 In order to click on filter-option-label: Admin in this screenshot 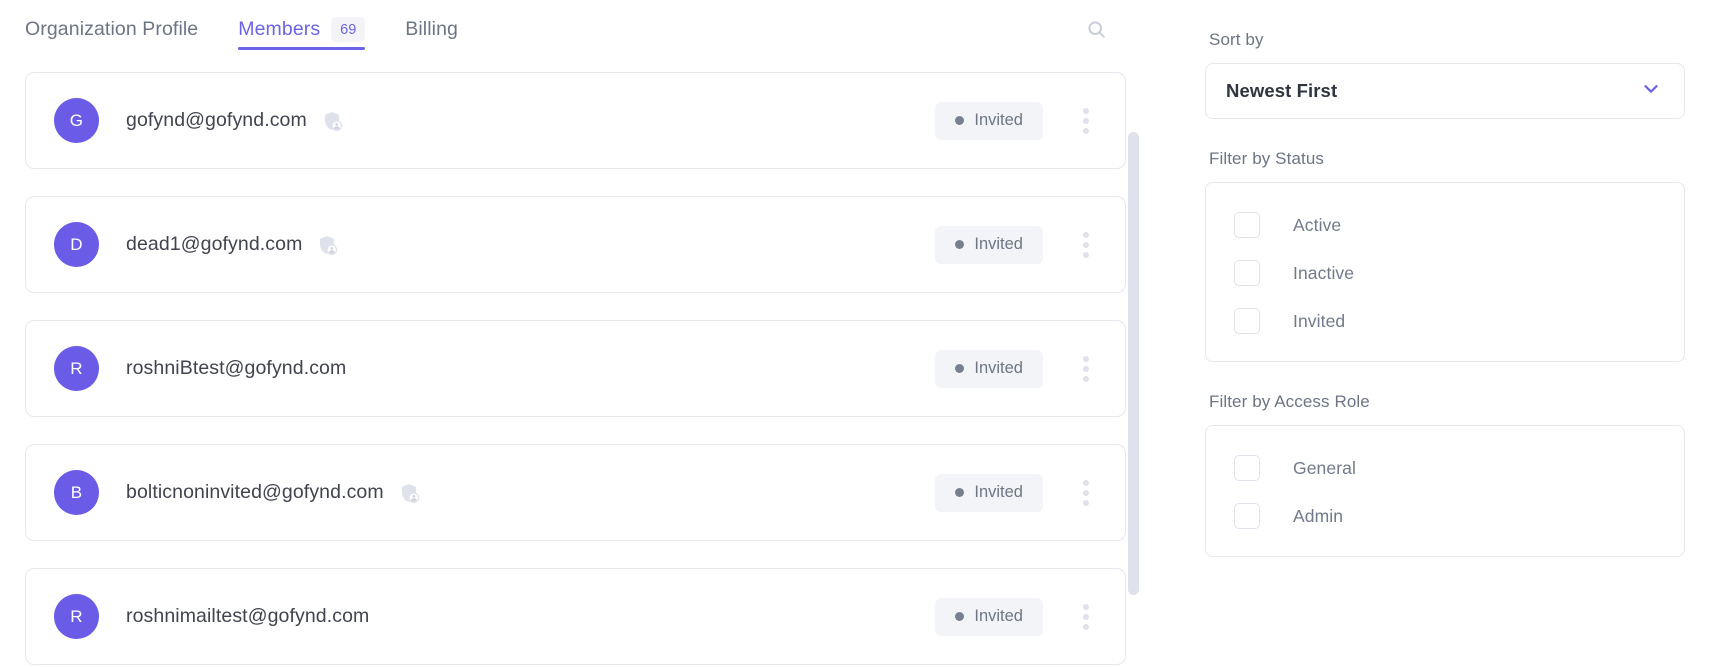, I will do `click(1318, 515)`.